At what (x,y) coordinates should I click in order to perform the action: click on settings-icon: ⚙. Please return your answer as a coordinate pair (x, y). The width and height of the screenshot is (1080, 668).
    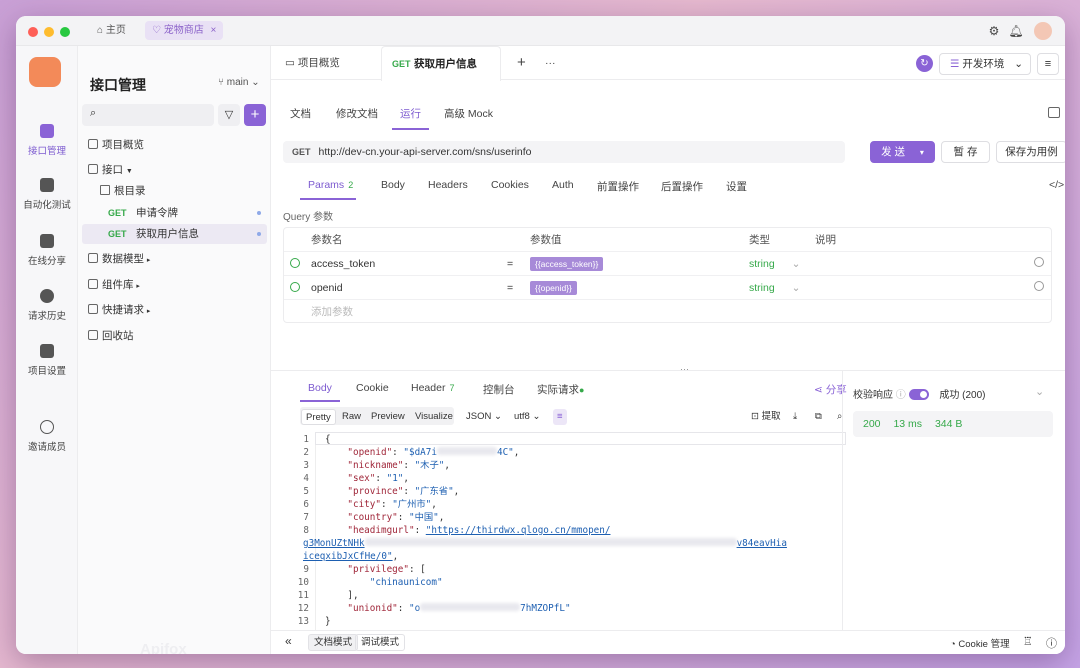
    Looking at the image, I should click on (994, 31).